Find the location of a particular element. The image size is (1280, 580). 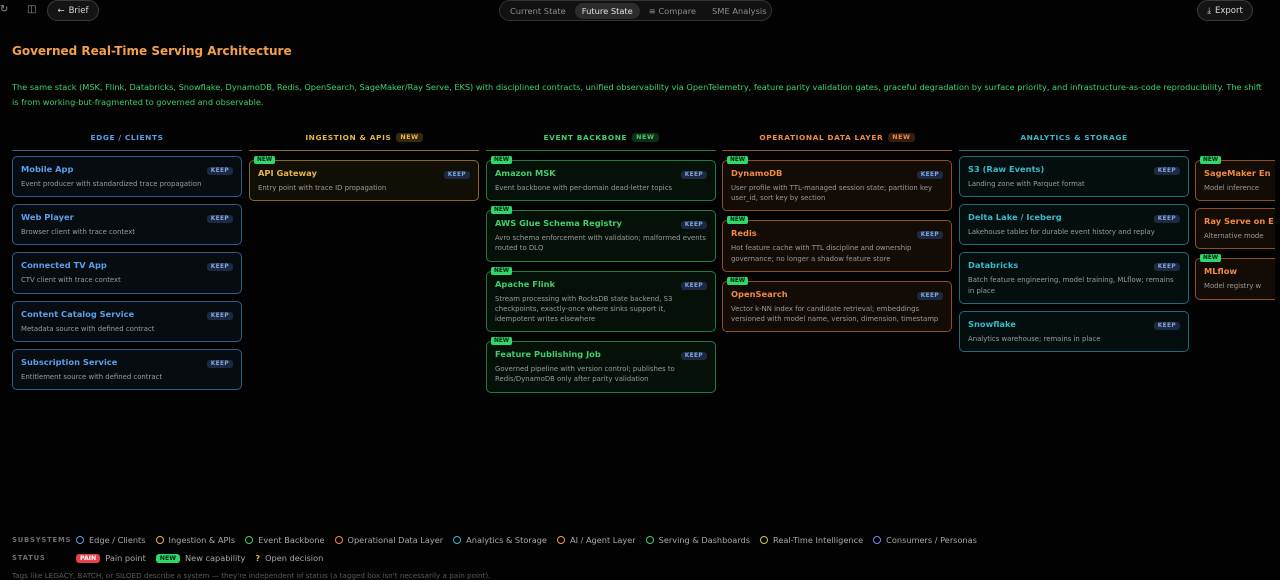

card-name: MLflow is located at coordinates (1221, 271).